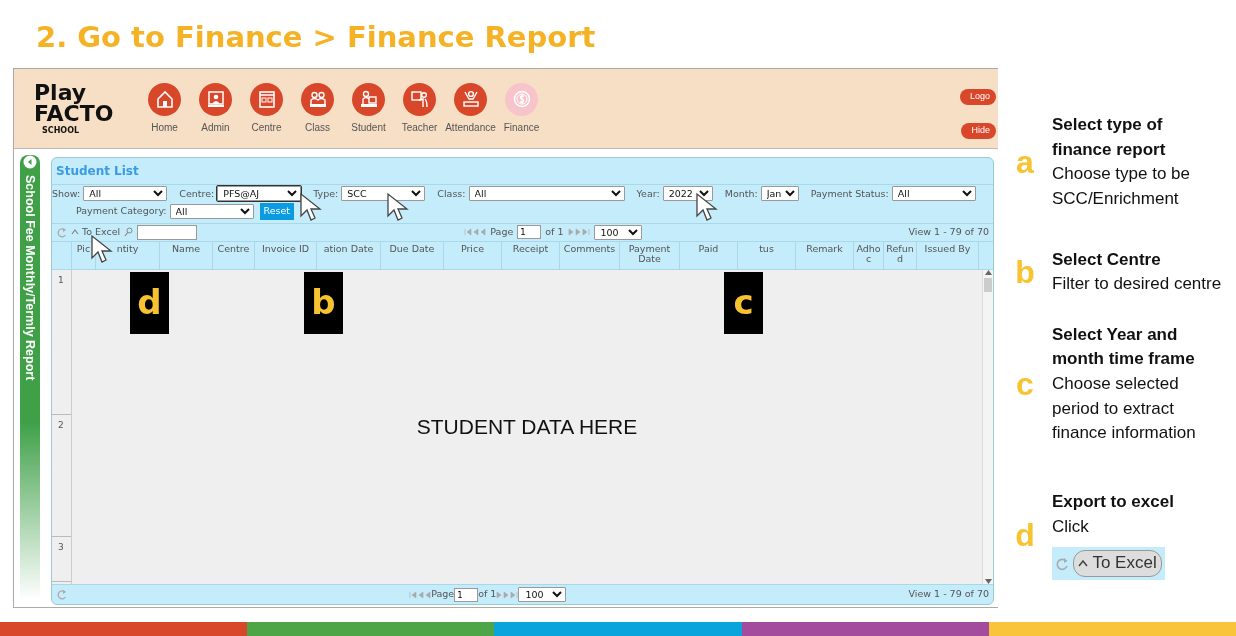  What do you see at coordinates (419, 99) in the screenshot?
I see `teacher-icon` at bounding box center [419, 99].